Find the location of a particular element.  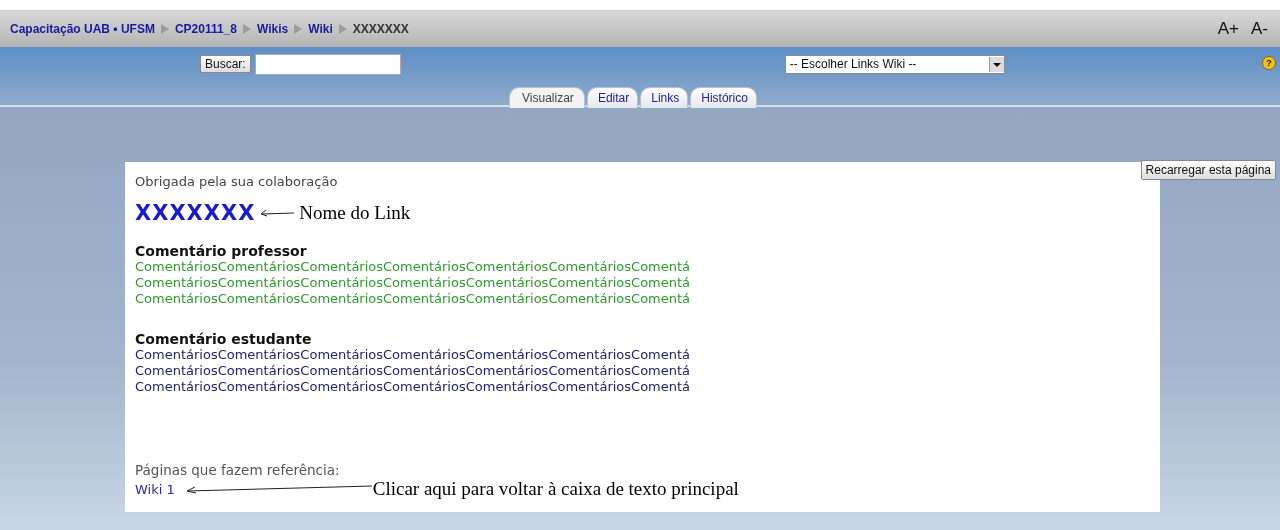

section-heading: Comentário professor is located at coordinates (221, 251).